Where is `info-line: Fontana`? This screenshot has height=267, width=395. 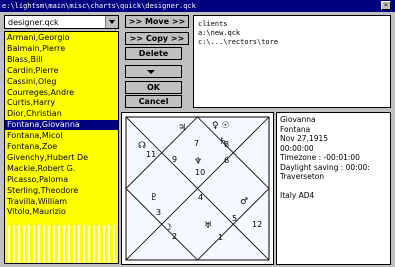
info-line: Fontana is located at coordinates (295, 129).